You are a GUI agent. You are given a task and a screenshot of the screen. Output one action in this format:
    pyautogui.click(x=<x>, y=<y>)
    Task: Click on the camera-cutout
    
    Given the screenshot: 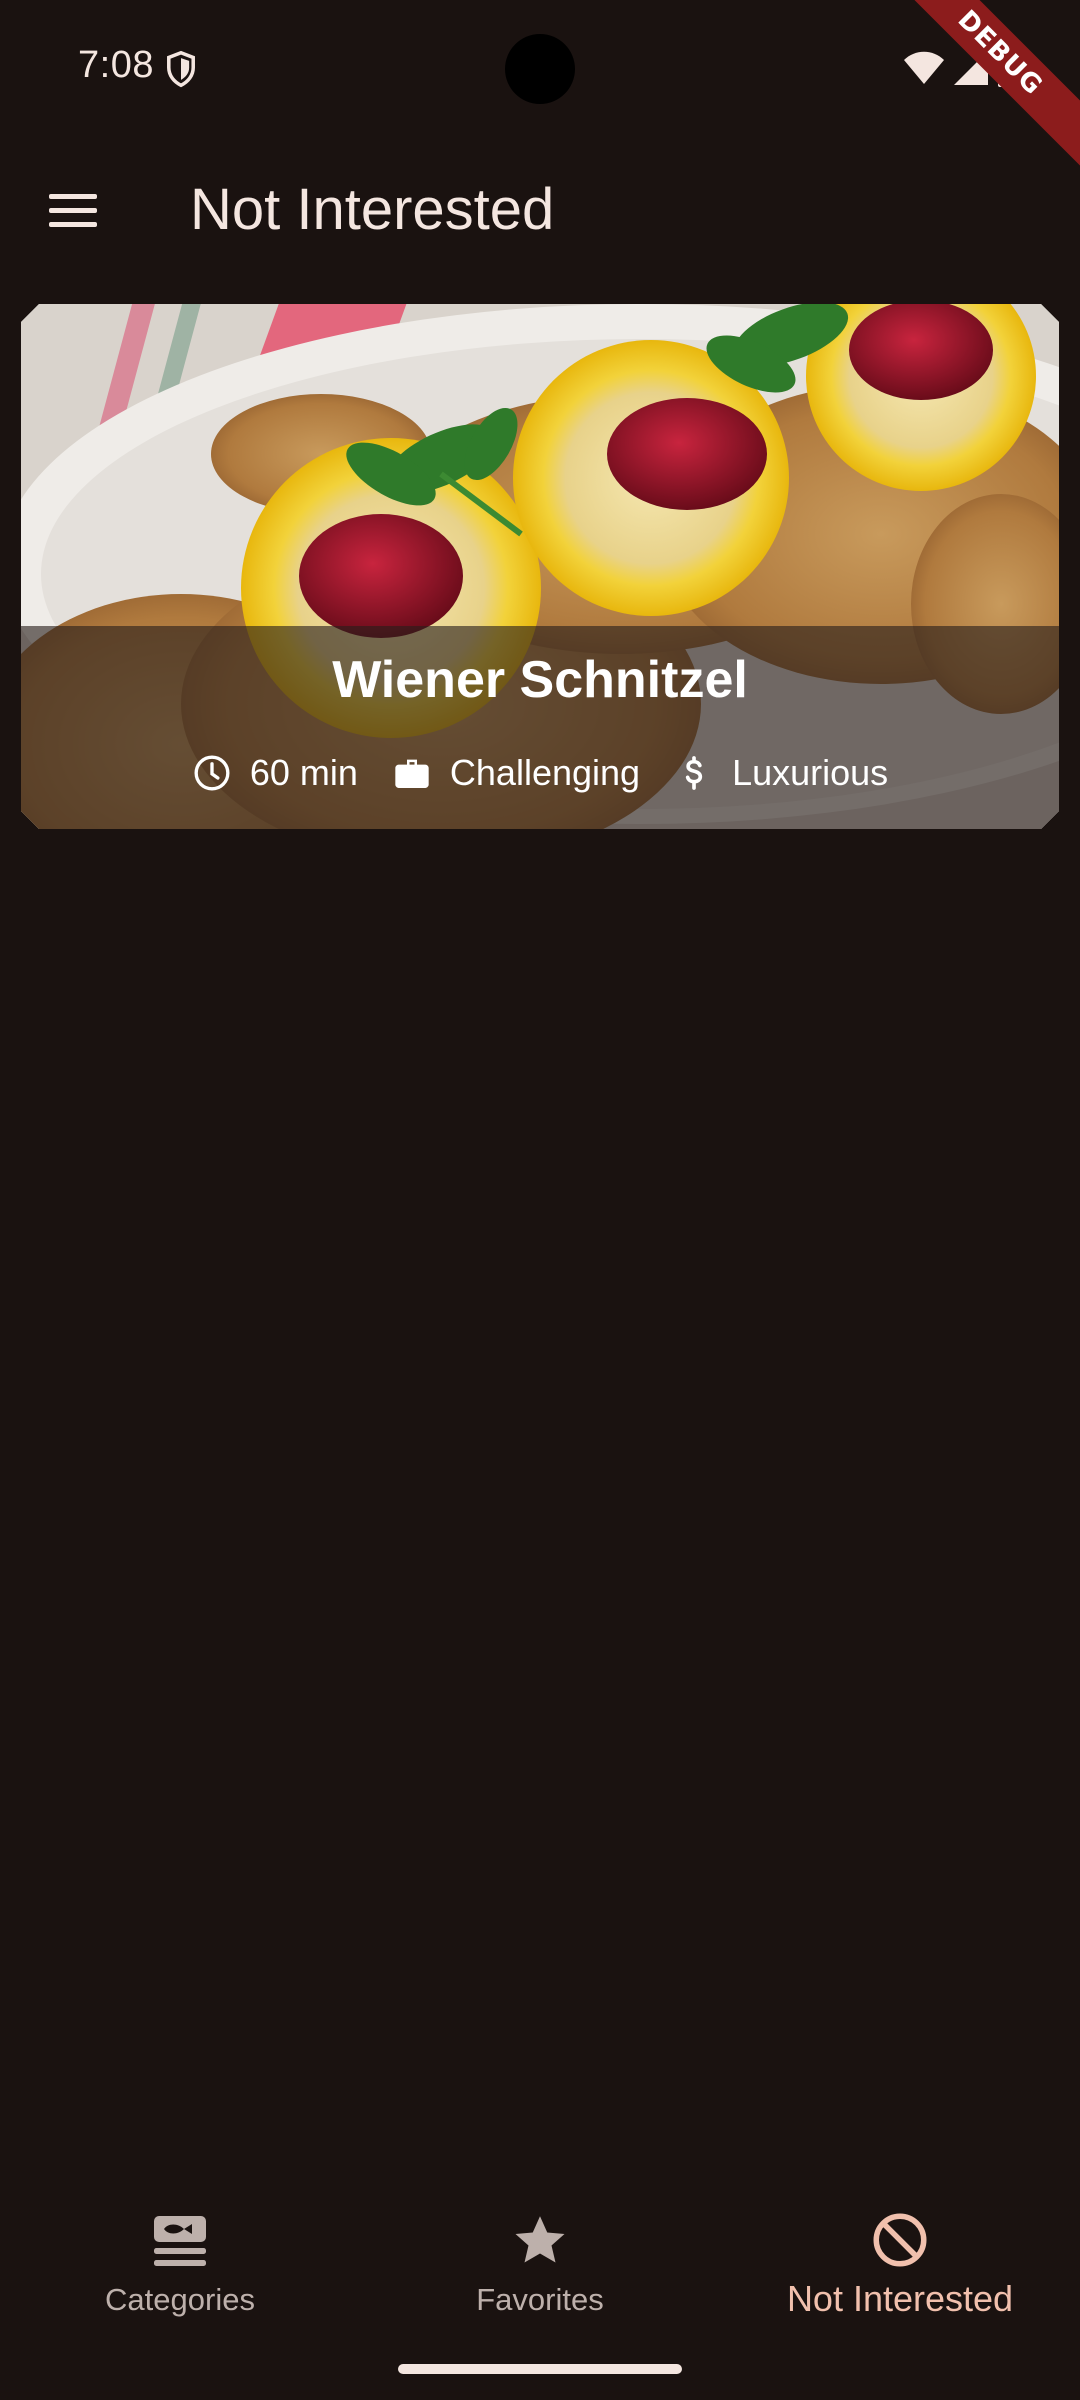 What is the action you would take?
    pyautogui.click(x=540, y=69)
    